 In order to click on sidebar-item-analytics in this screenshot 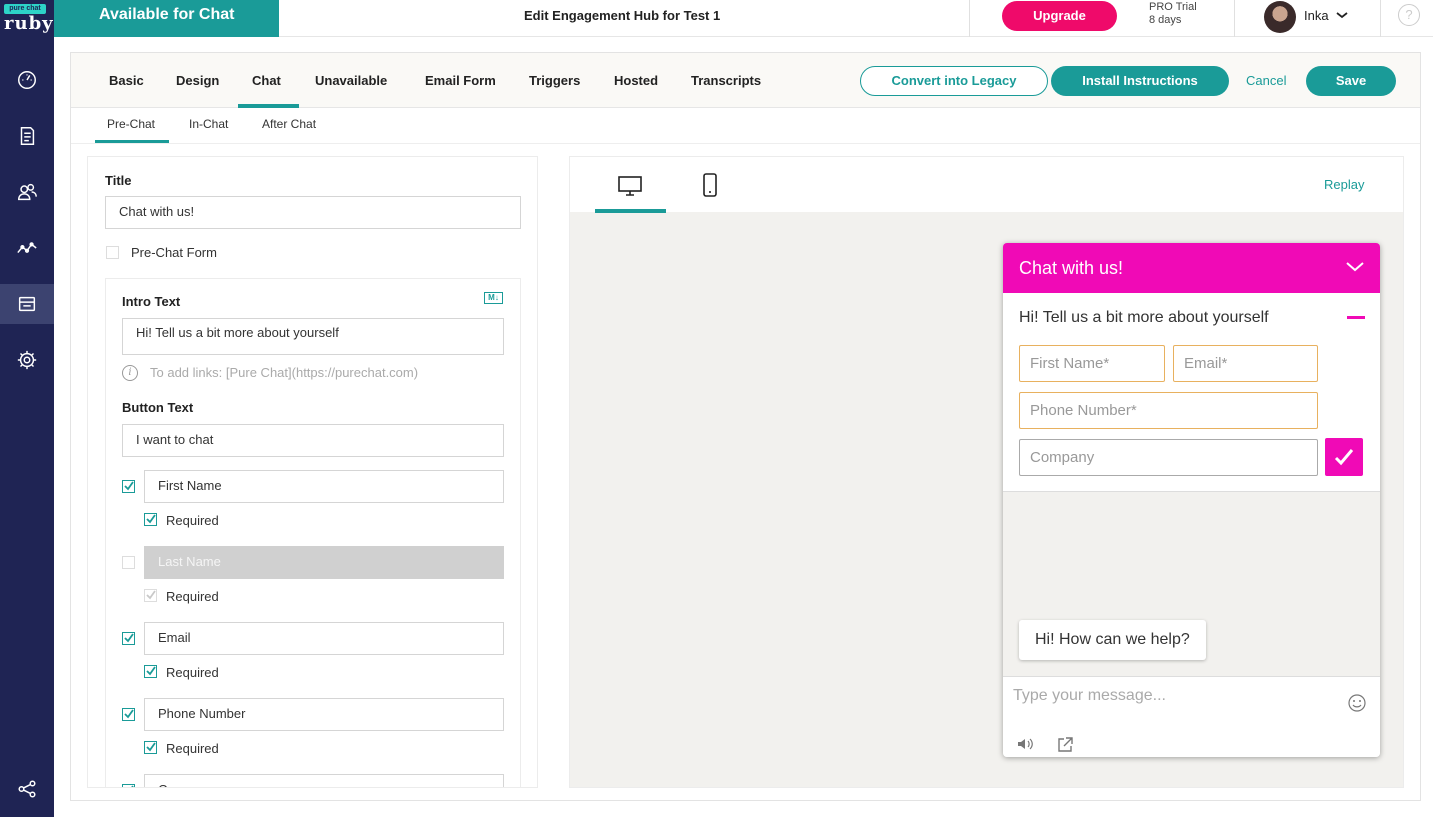, I will do `click(27, 248)`.